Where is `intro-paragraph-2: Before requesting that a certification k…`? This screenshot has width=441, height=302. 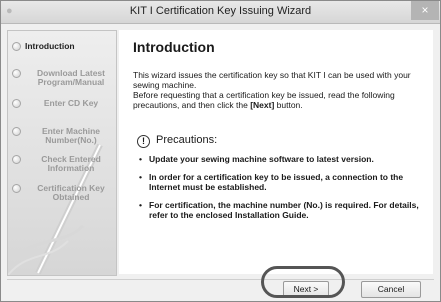 intro-paragraph-2: Before requesting that a certification k… is located at coordinates (283, 100).